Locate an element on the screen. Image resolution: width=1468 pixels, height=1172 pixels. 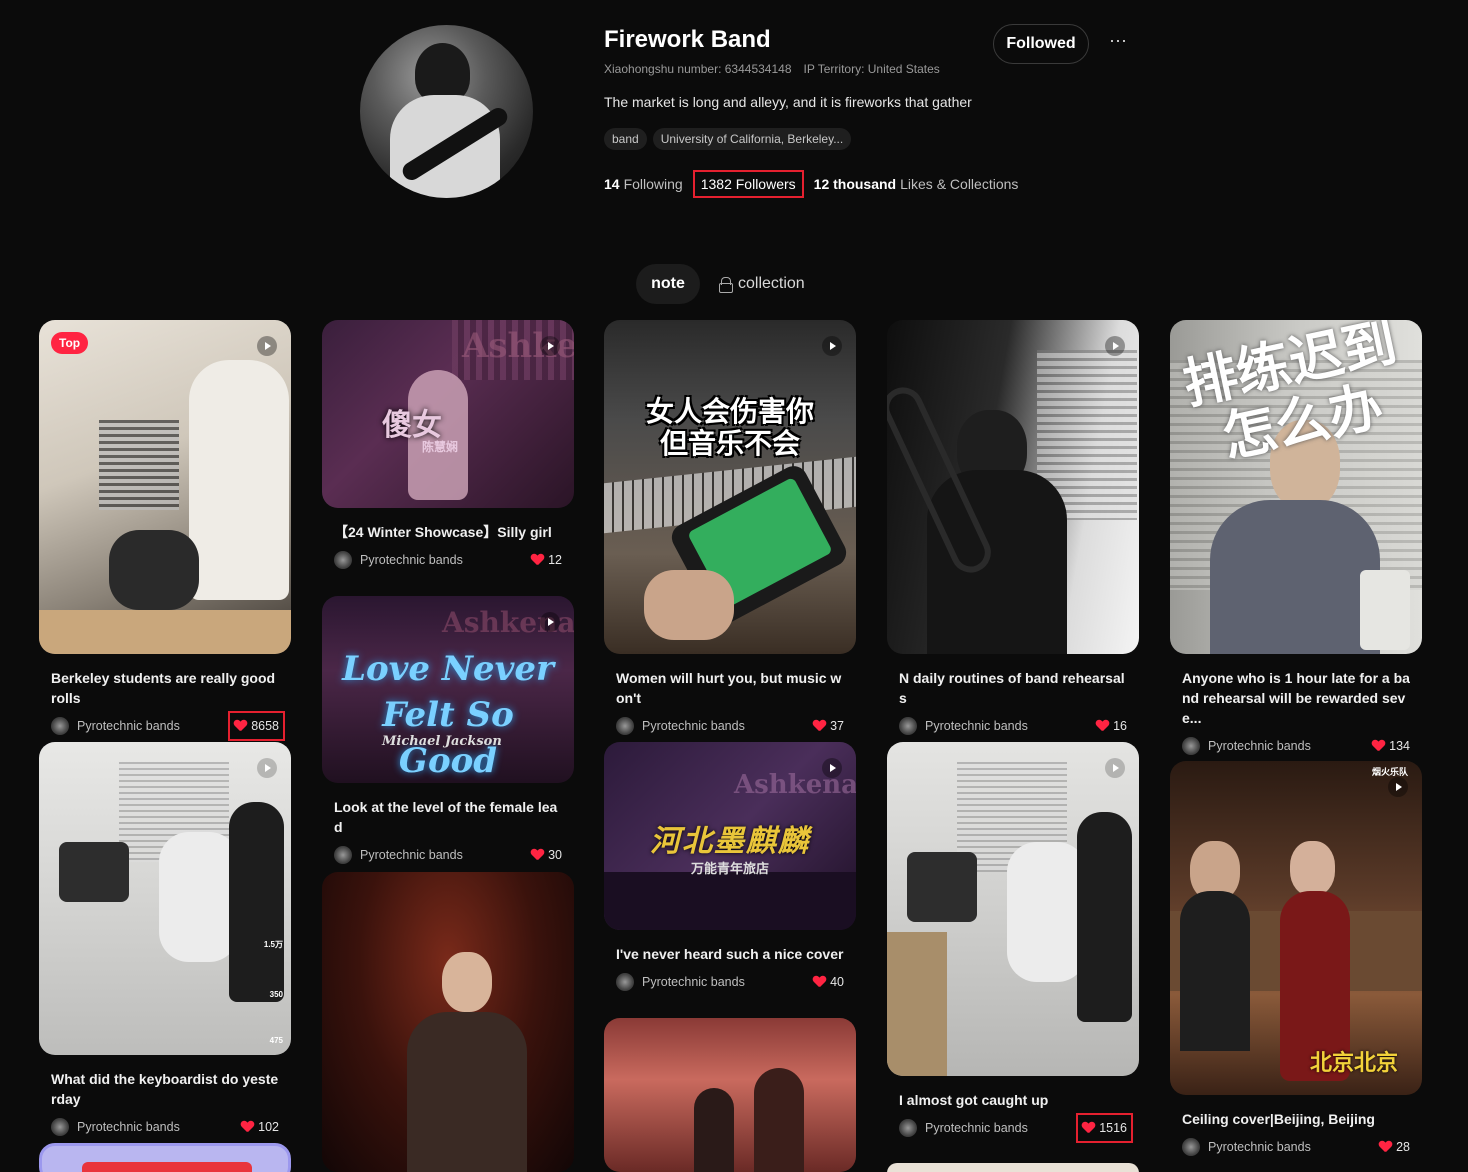
more-options-icon: ··· is located at coordinates (1118, 42).